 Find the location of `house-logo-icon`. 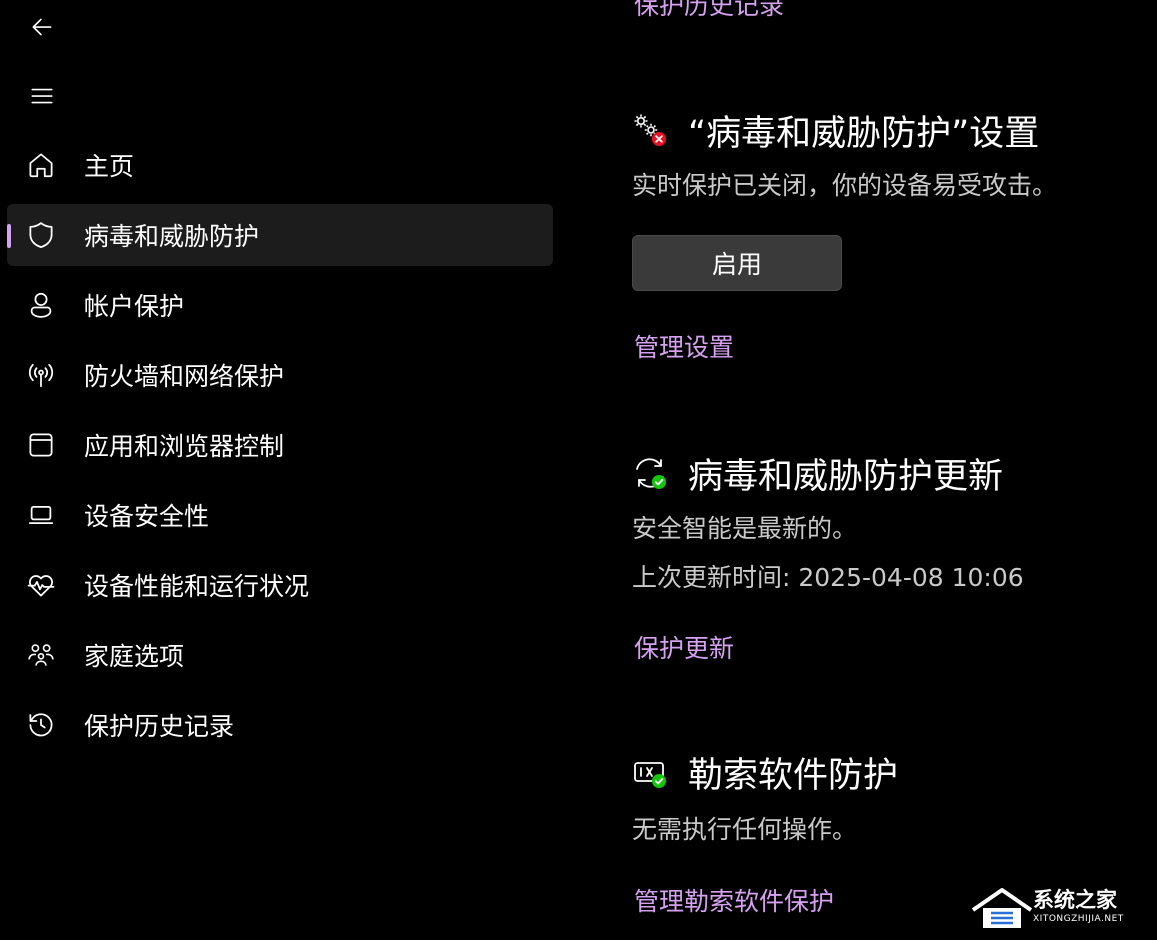

house-logo-icon is located at coordinates (1002, 908).